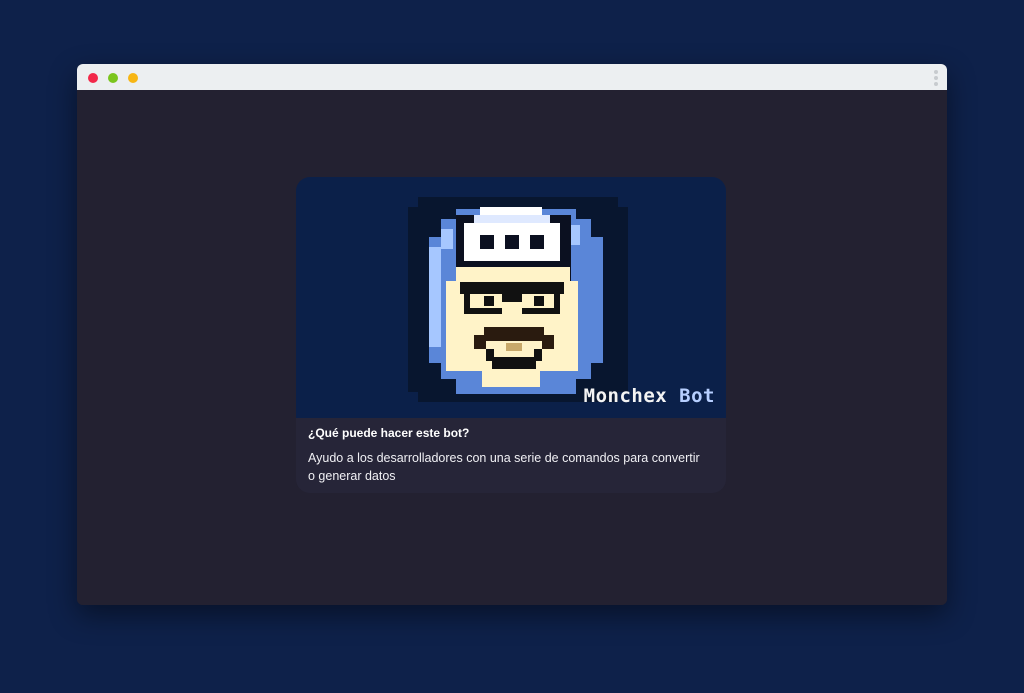  I want to click on minimize-button, so click(113, 78).